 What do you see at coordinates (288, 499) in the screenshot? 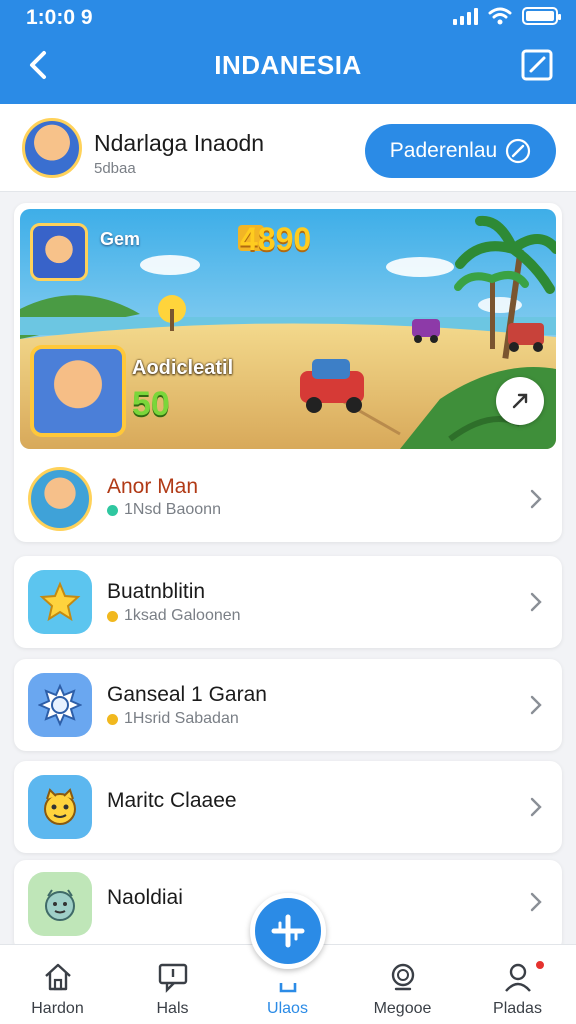
I see `list-item: Anor Man 1Nsd Baoonn` at bounding box center [288, 499].